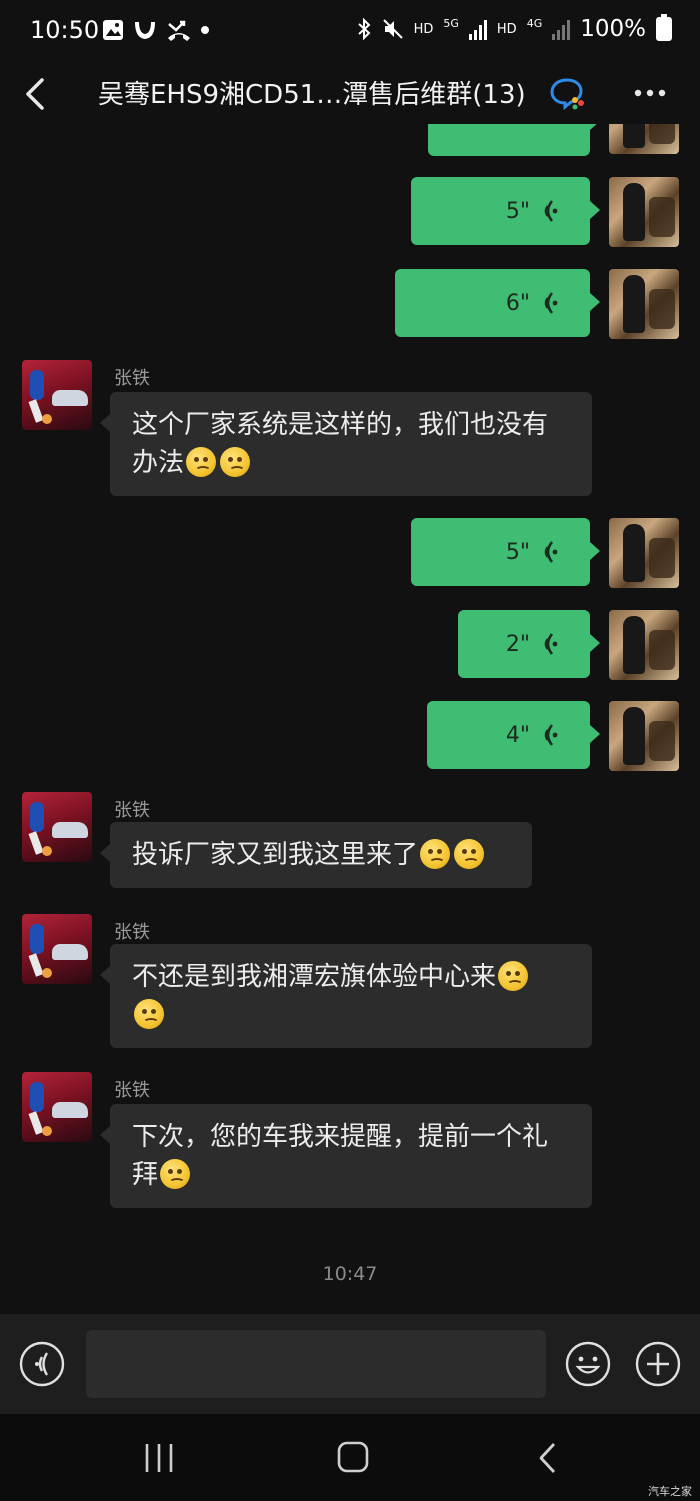 Image resolution: width=700 pixels, height=1501 pixels. I want to click on text-message-bubble: 不还是到我湘潭宏旗体验中心来, so click(346, 996).